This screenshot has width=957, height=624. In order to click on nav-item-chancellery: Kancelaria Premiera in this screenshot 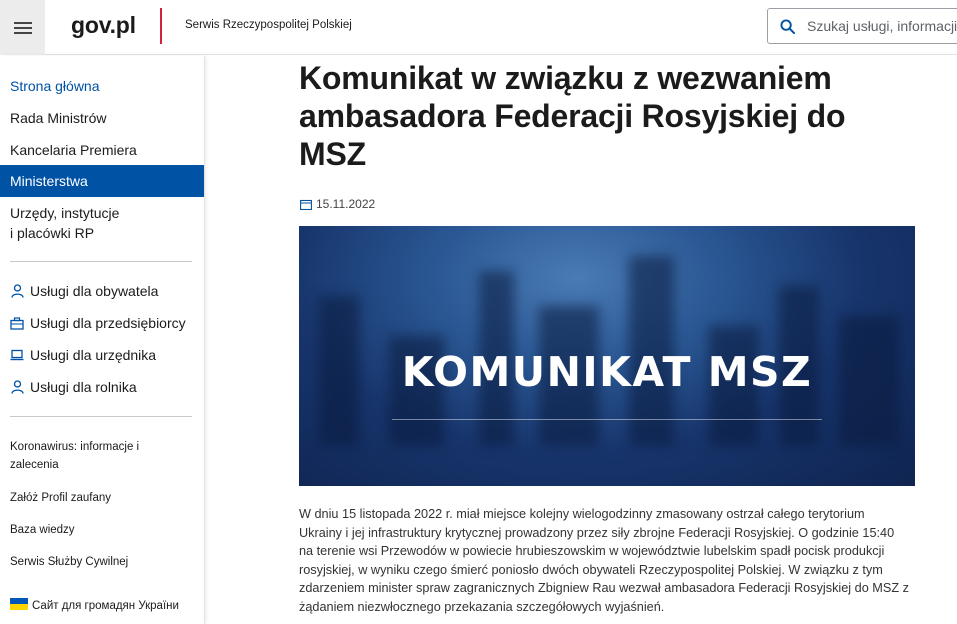, I will do `click(102, 150)`.